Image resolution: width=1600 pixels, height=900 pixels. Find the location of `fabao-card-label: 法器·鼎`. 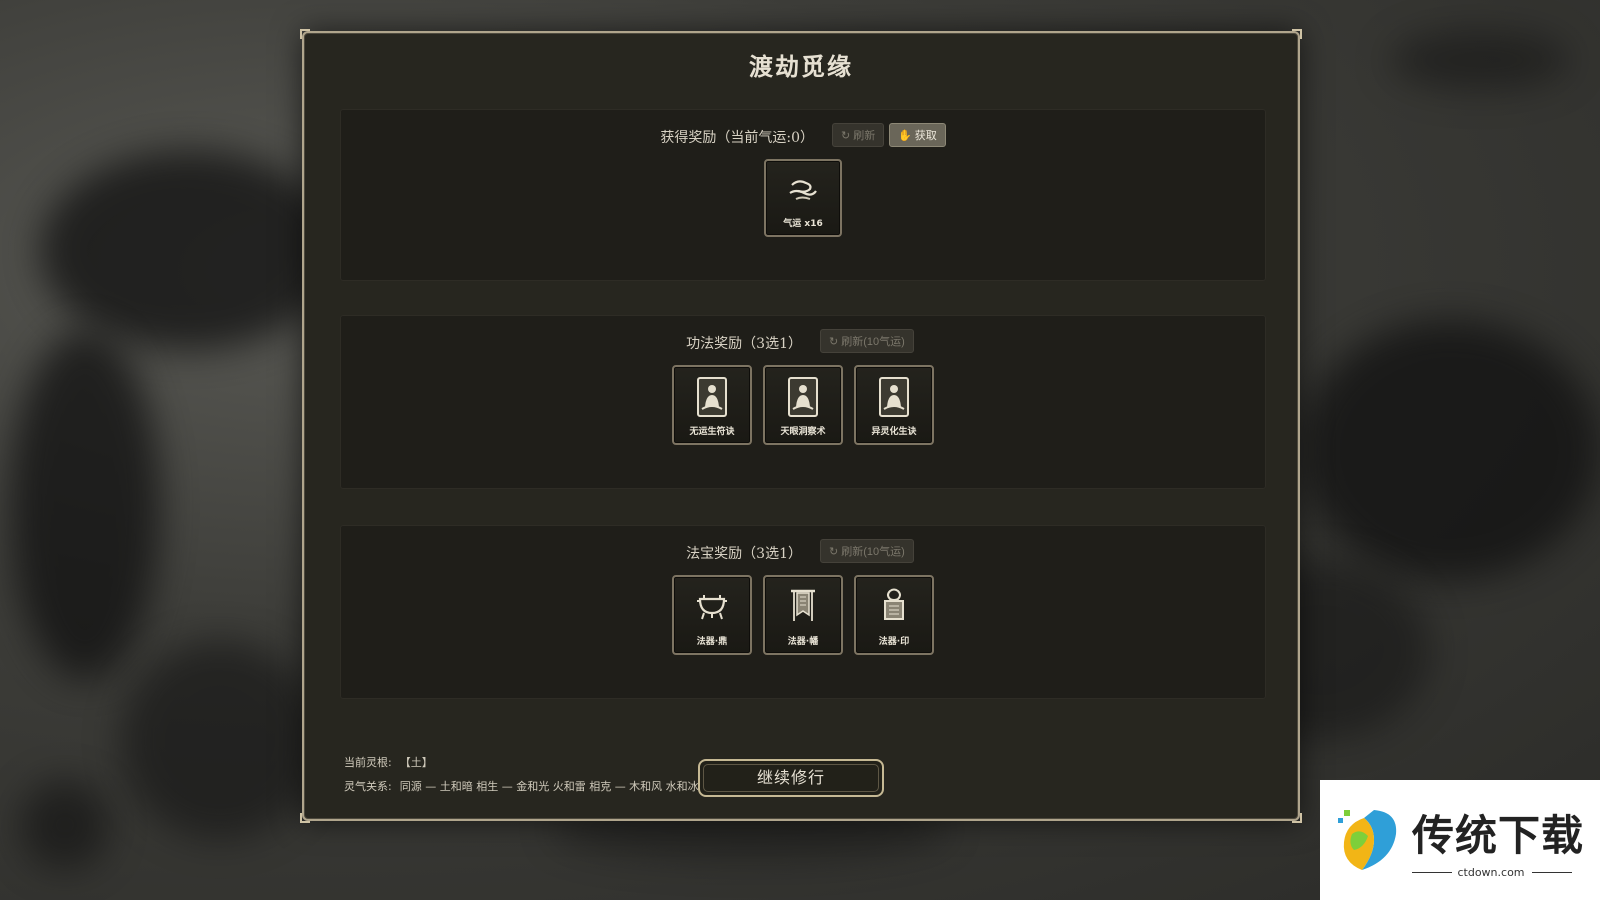

fabao-card-label: 法器·鼎 is located at coordinates (712, 642).